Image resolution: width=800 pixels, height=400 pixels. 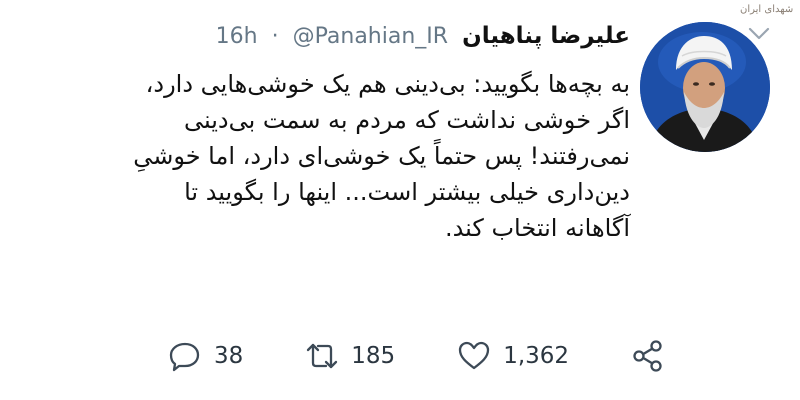 I want to click on like-button: 1,362, so click(x=513, y=356).